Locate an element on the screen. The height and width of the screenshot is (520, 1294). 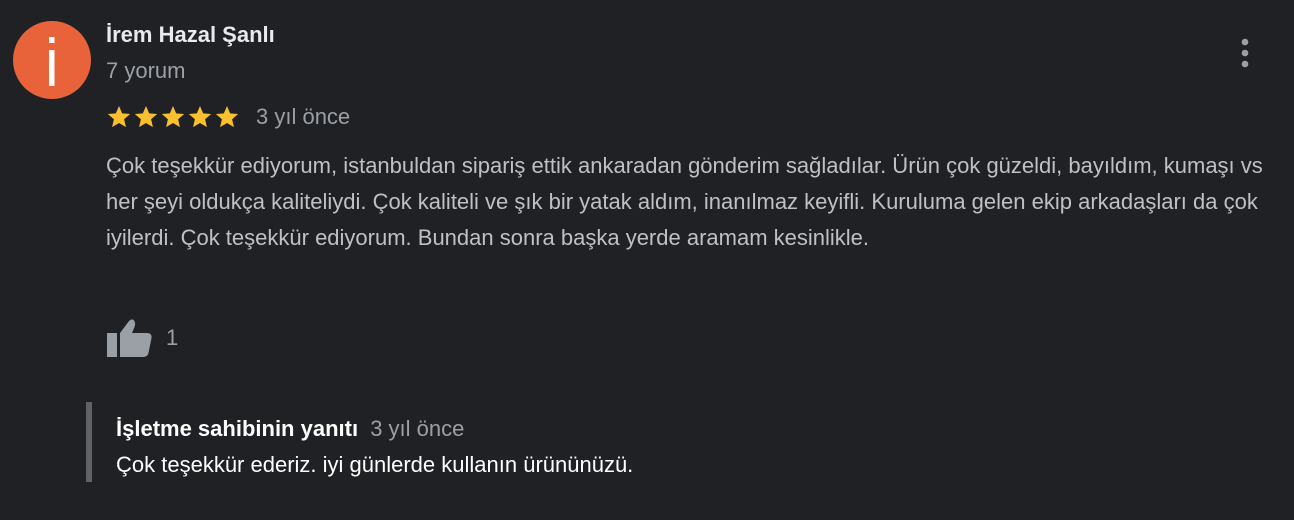
like-count: 1 is located at coordinates (172, 337).